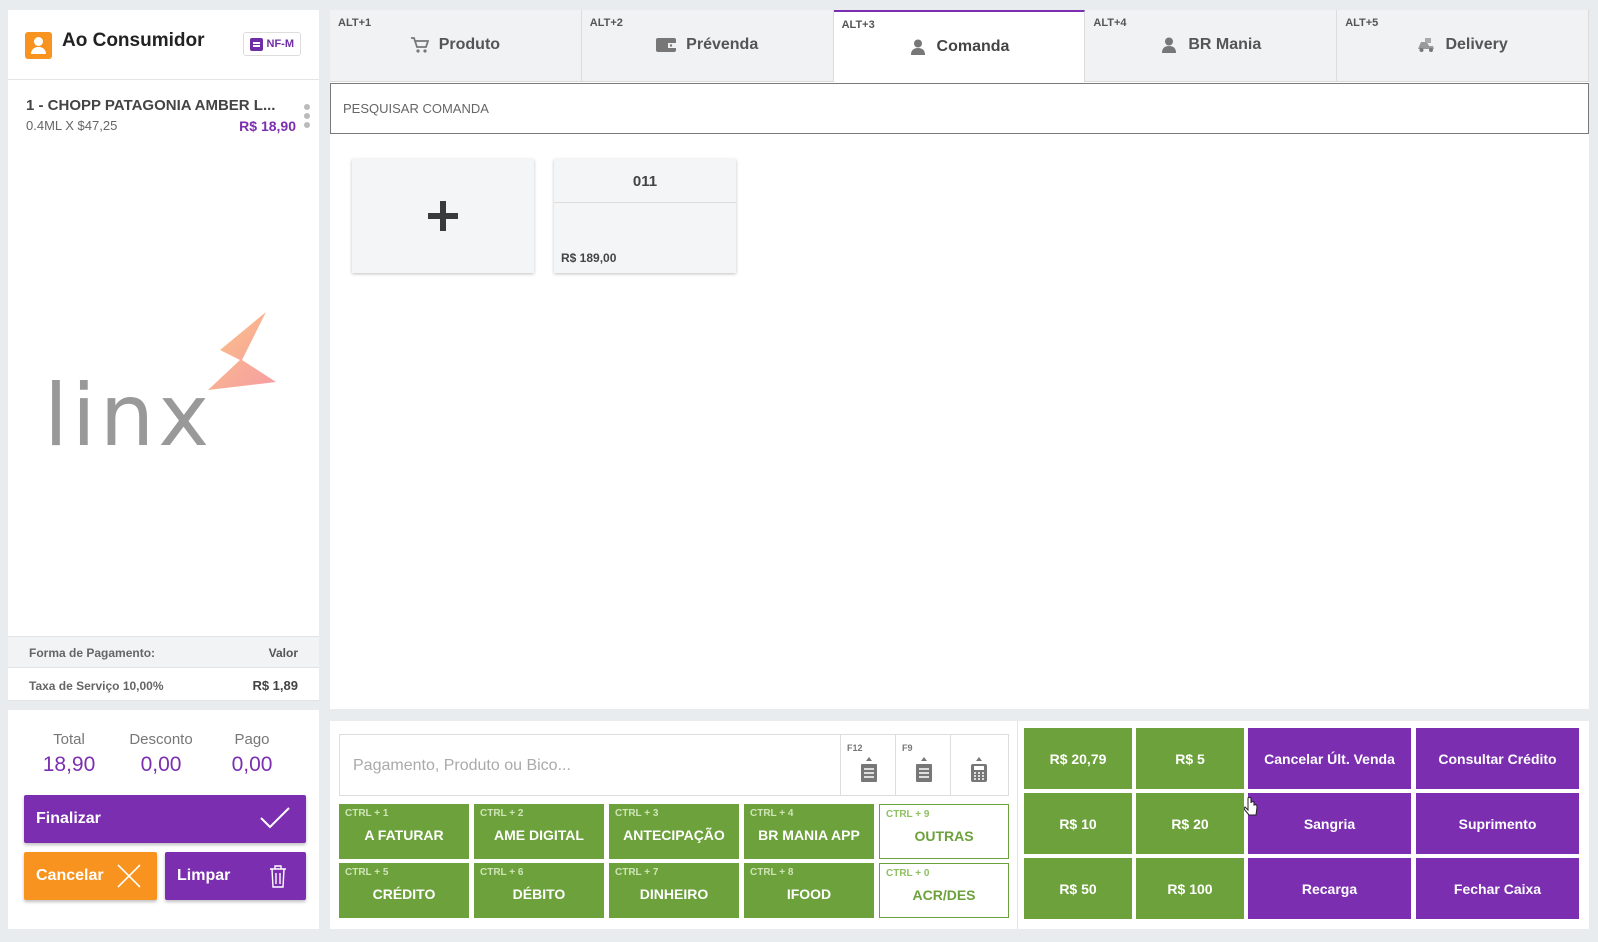 Image resolution: width=1598 pixels, height=942 pixels. What do you see at coordinates (235, 876) in the screenshot?
I see `clear-button: Limpar` at bounding box center [235, 876].